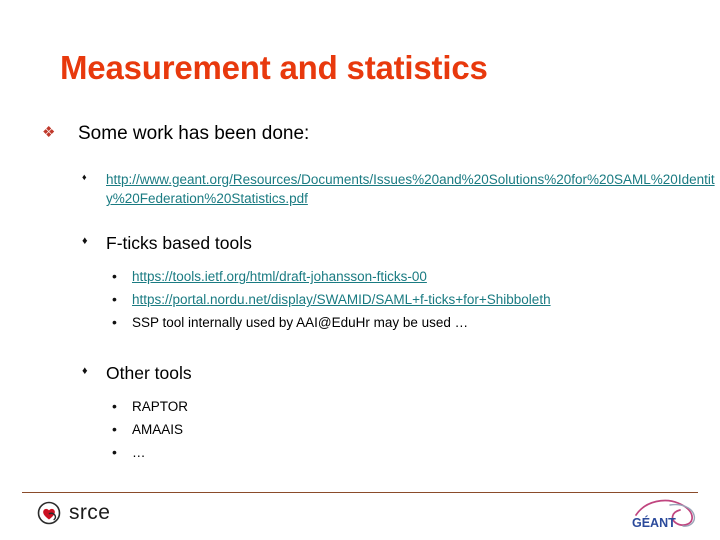 The width and height of the screenshot is (720, 540). I want to click on list-item-fticks-heading: ♦ F-ticks based tools, so click(360, 243).